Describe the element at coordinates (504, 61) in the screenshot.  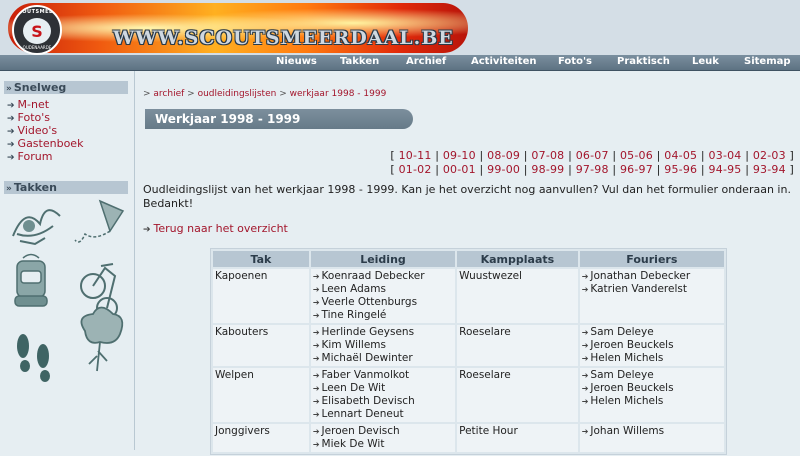
I see `nav-activiteiten: Activiteiten` at that location.